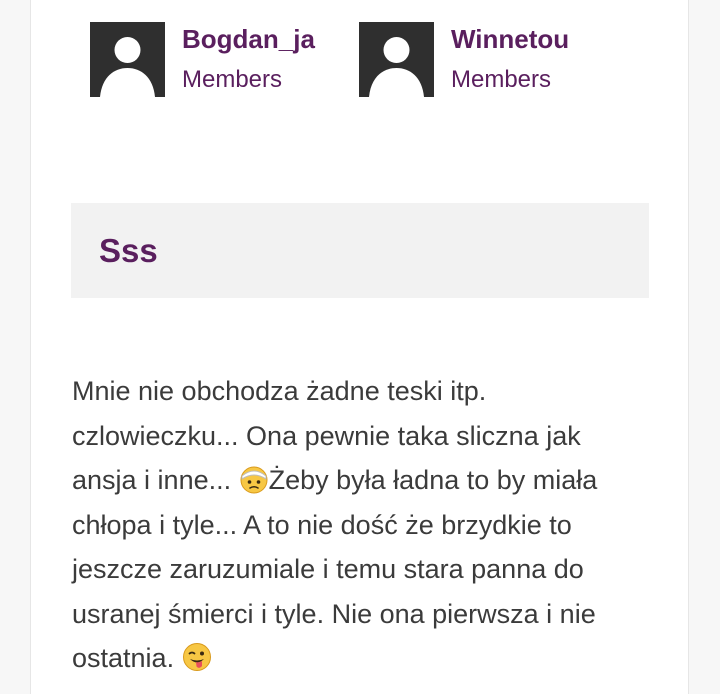 This screenshot has height=694, width=720. Describe the element at coordinates (433, 480) in the screenshot. I see `post-line-text: Żeby była ładna to by miała` at that location.